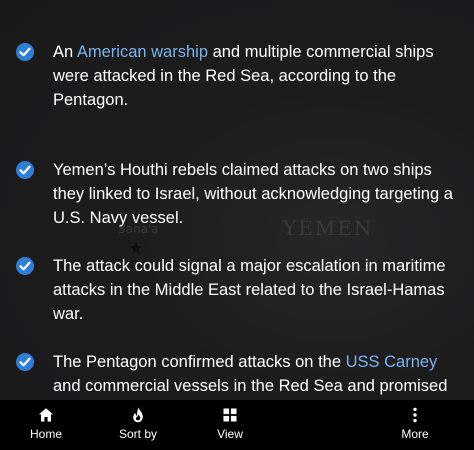 This screenshot has width=474, height=450. What do you see at coordinates (199, 362) in the screenshot?
I see `bullet-text-before: The Pentagon confirmed attacks on the` at bounding box center [199, 362].